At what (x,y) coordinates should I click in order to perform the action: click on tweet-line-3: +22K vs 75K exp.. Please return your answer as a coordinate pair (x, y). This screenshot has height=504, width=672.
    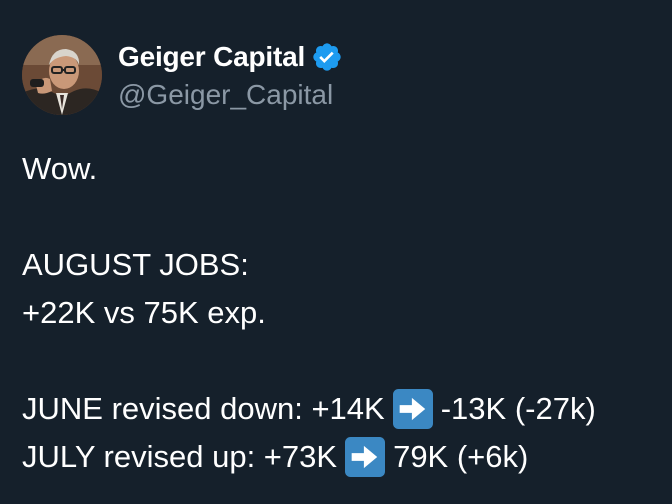
    Looking at the image, I should click on (144, 312).